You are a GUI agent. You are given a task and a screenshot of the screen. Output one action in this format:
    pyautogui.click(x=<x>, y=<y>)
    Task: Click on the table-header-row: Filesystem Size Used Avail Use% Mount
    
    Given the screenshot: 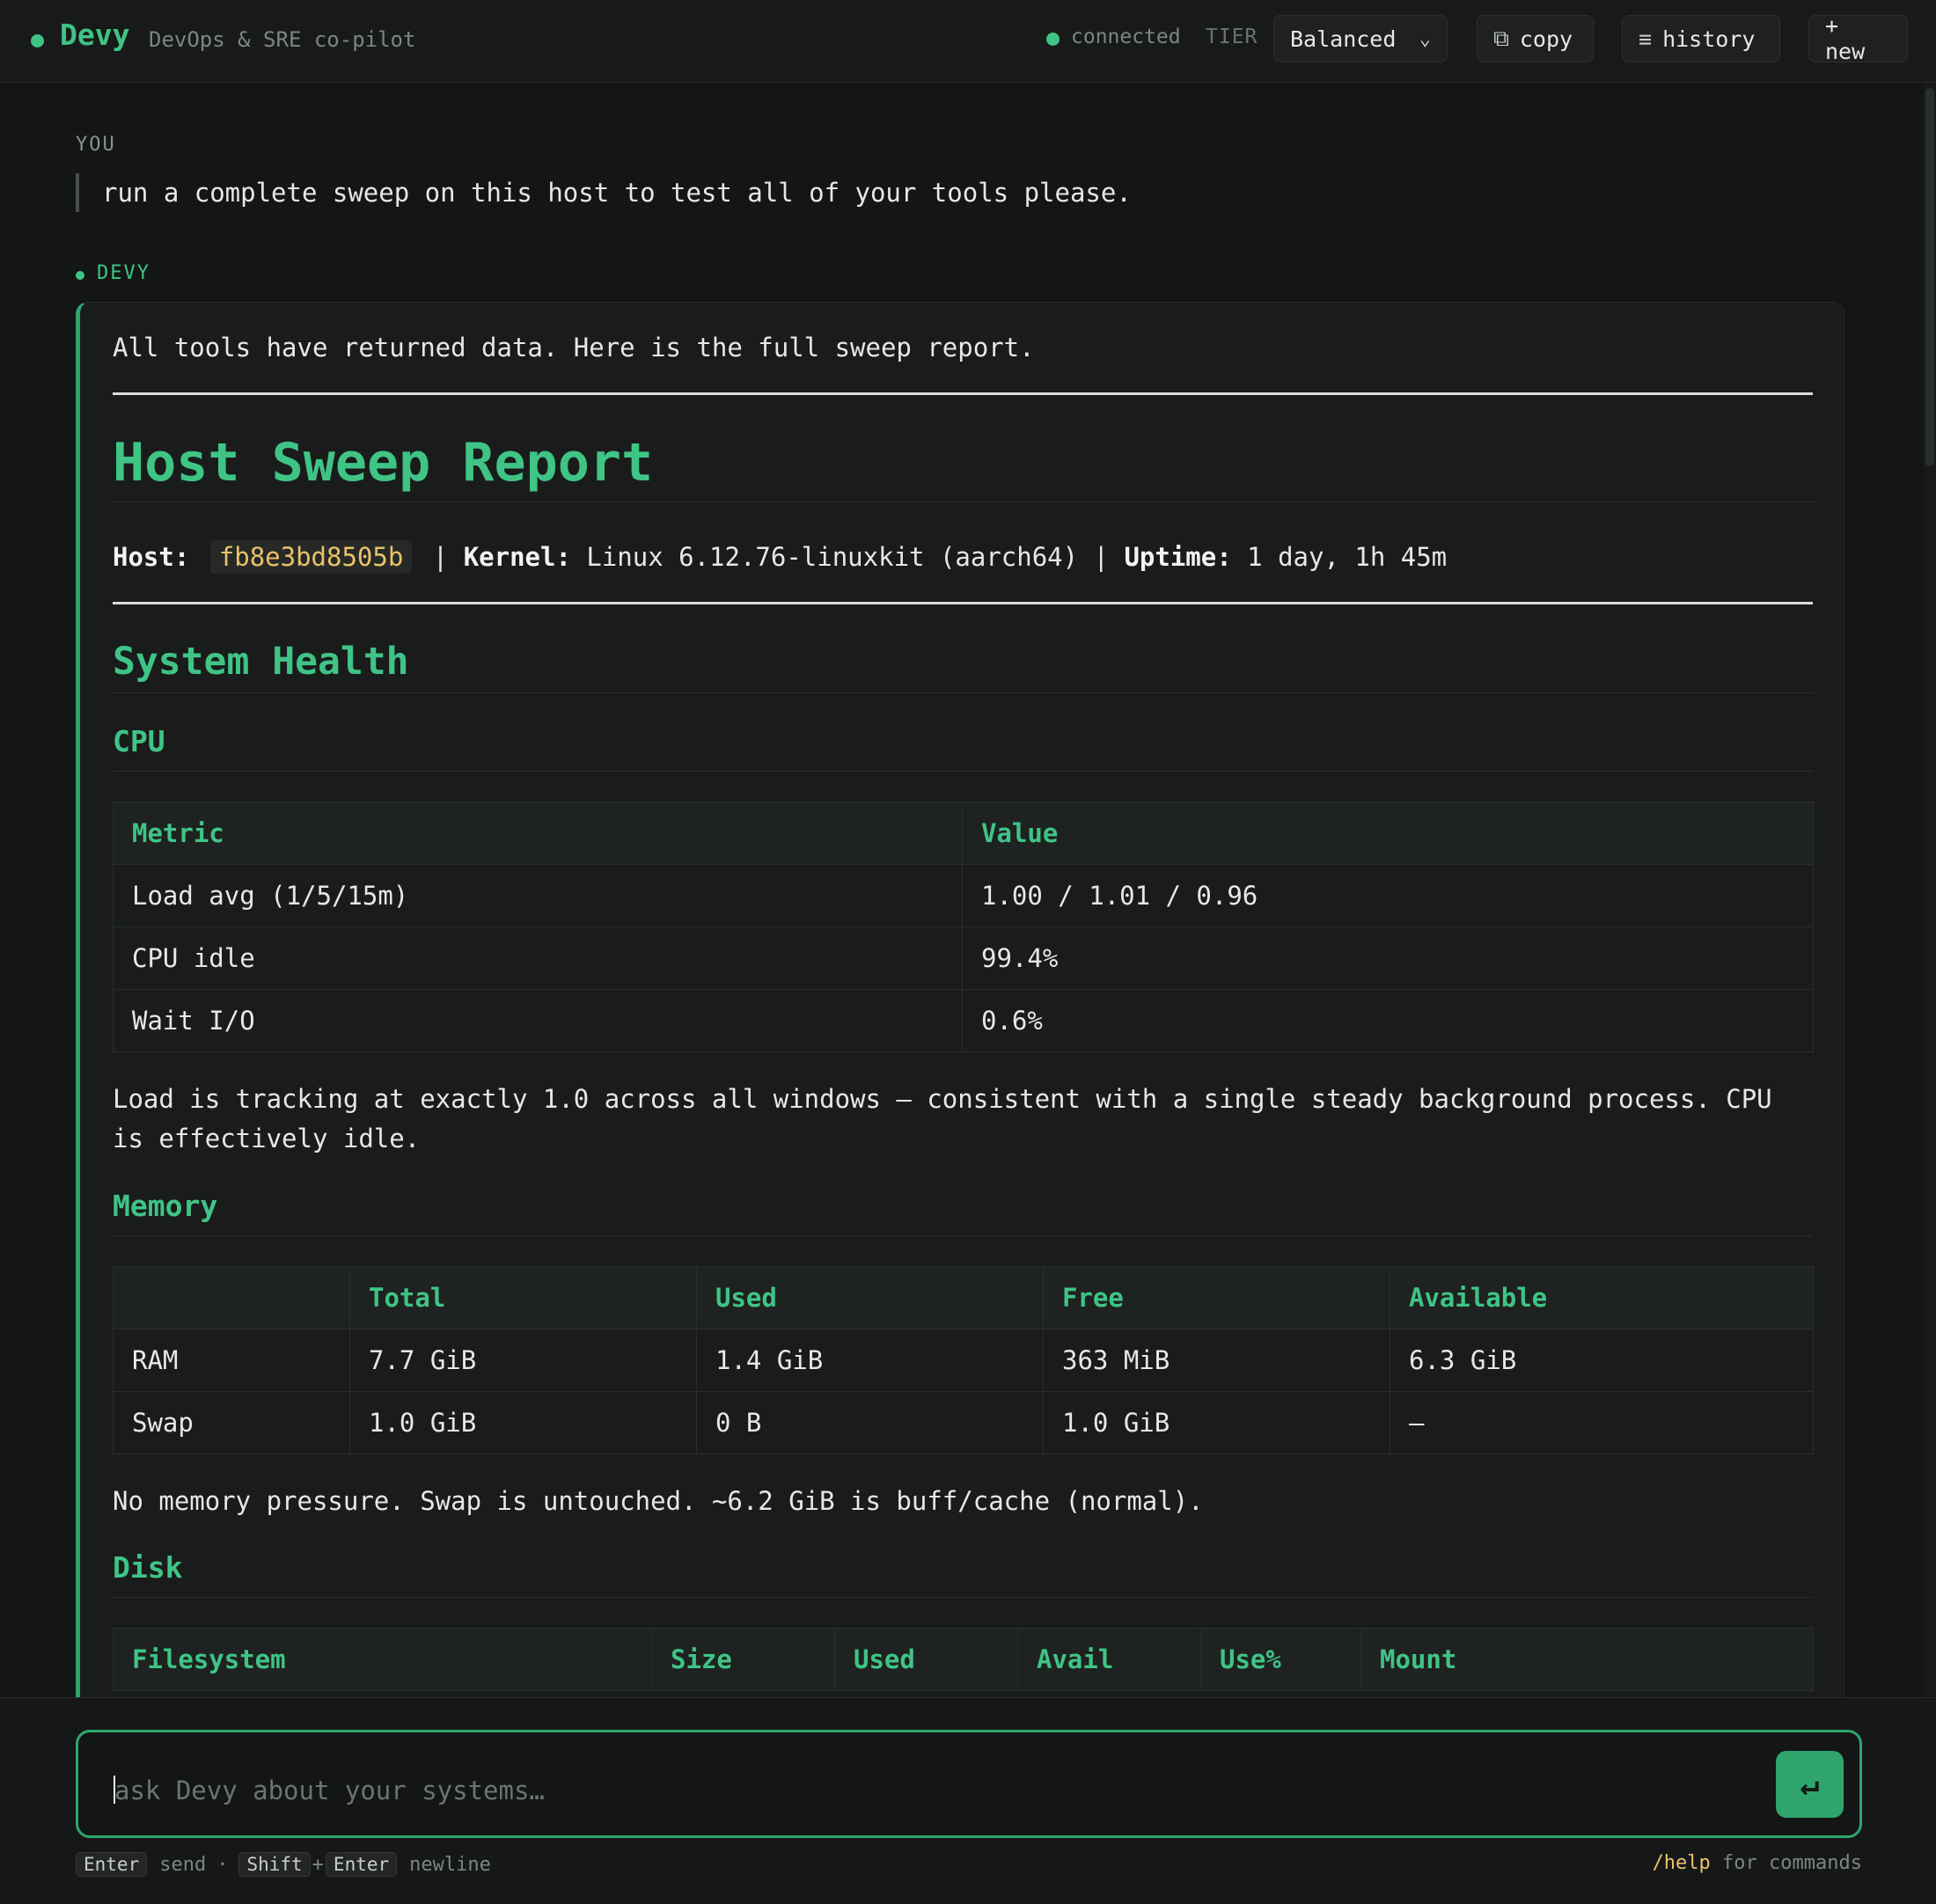 What is the action you would take?
    pyautogui.click(x=964, y=1659)
    